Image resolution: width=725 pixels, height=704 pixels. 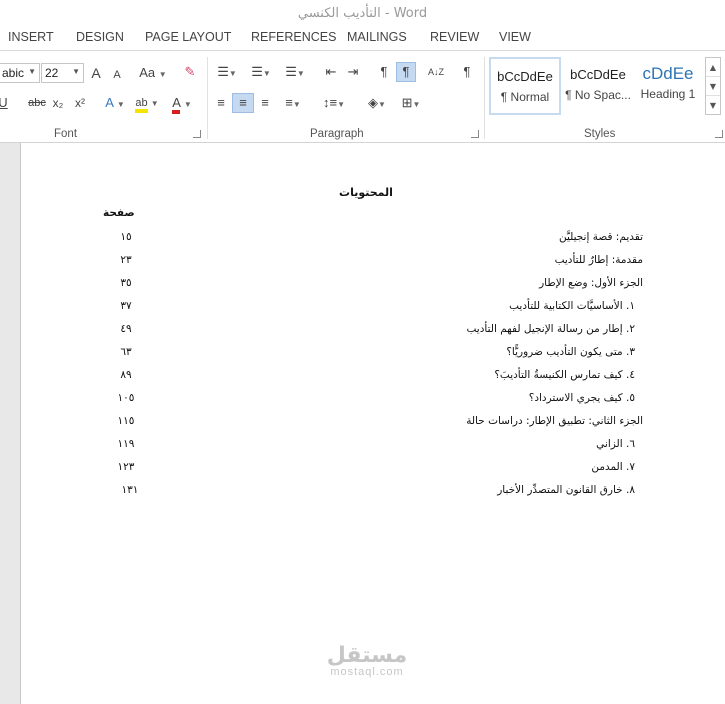 I want to click on decrease-indent-icon: ⇤, so click(x=331, y=71).